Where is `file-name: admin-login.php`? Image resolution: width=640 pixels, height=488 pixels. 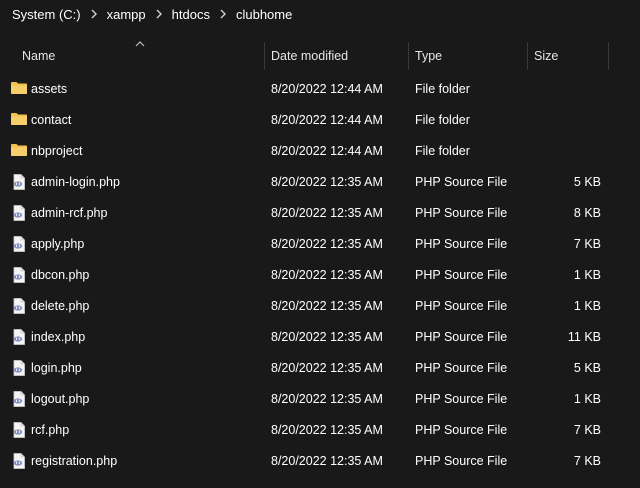
file-name: admin-login.php is located at coordinates (75, 182).